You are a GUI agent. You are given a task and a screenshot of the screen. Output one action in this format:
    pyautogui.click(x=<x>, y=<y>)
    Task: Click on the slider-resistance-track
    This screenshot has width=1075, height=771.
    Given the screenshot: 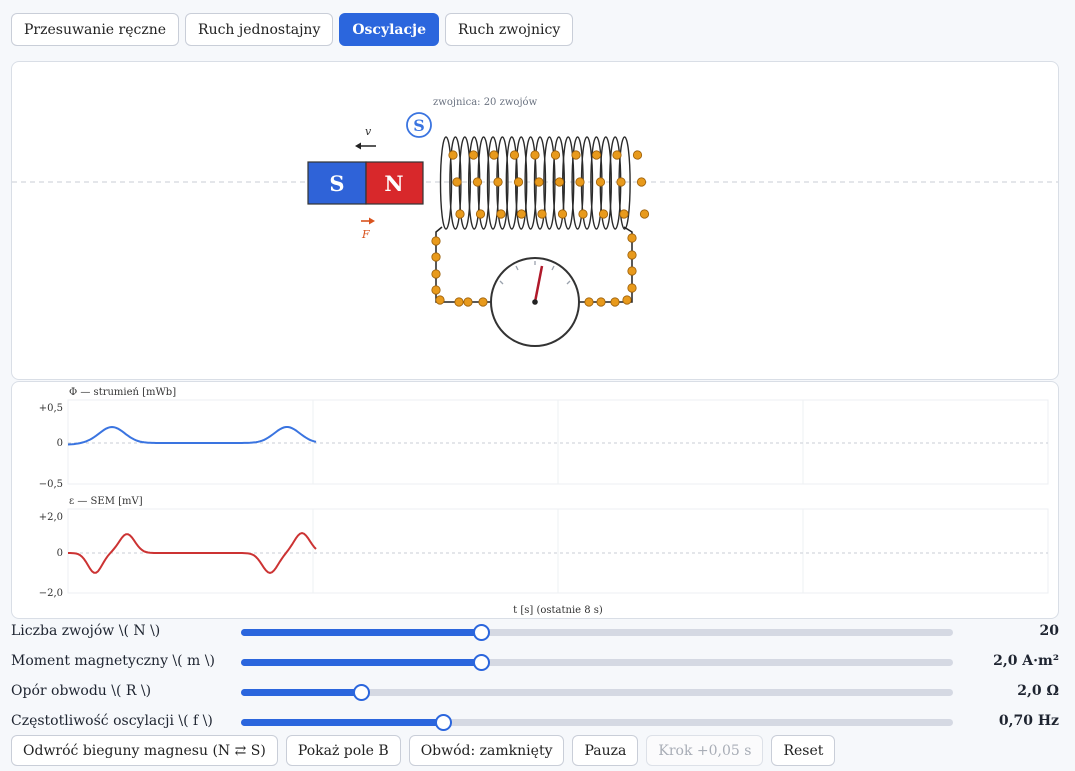 What is the action you would take?
    pyautogui.click(x=597, y=692)
    